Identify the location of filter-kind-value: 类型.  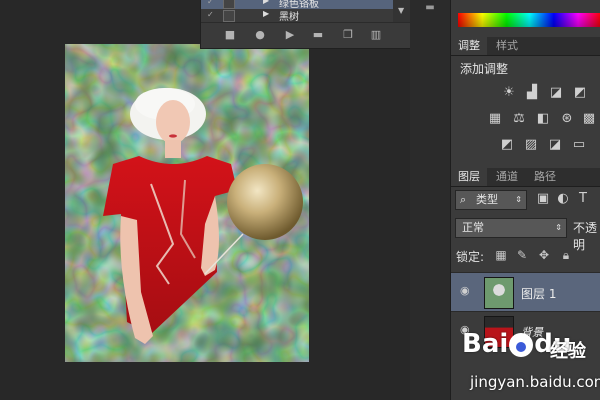
(487, 199).